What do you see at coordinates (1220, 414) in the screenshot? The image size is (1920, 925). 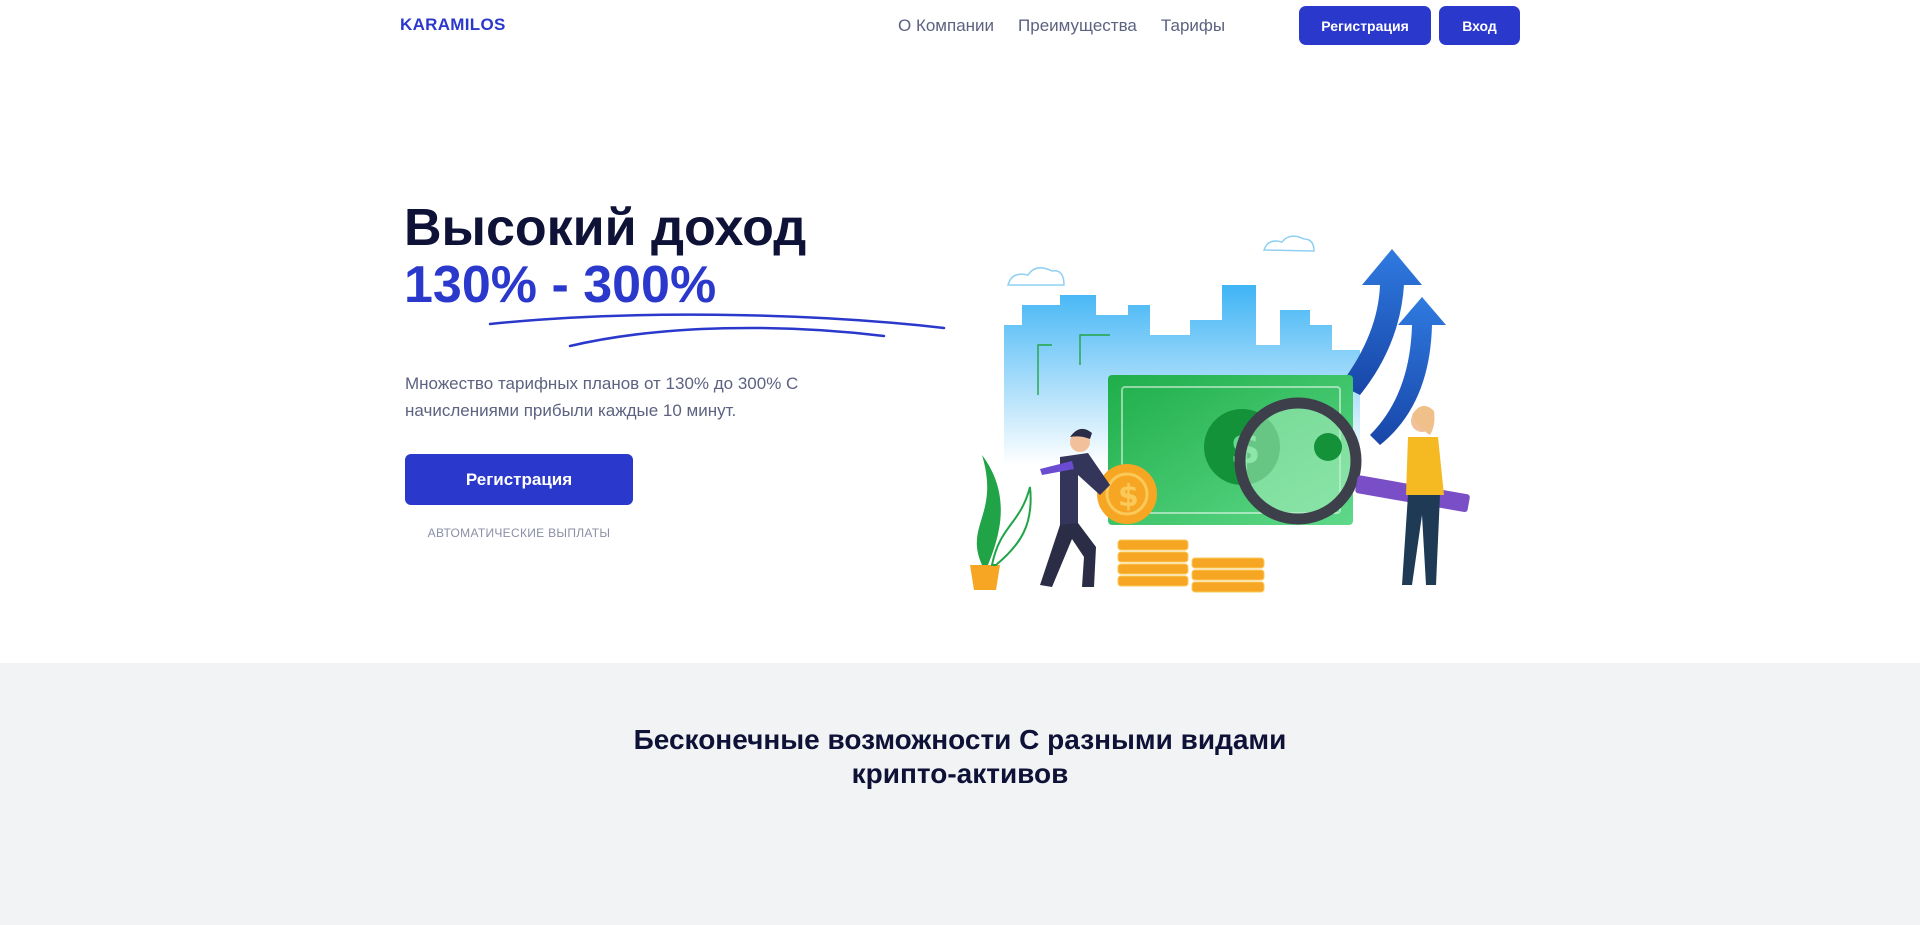 I see `finance-illustration: $ $` at bounding box center [1220, 414].